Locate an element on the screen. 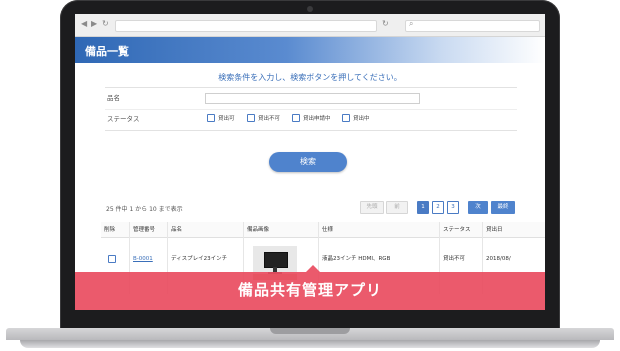 The width and height of the screenshot is (620, 351). filter-row-status: ステータス 貸出可 貸出不可 貸出申請中 貸出中 is located at coordinates (311, 119).